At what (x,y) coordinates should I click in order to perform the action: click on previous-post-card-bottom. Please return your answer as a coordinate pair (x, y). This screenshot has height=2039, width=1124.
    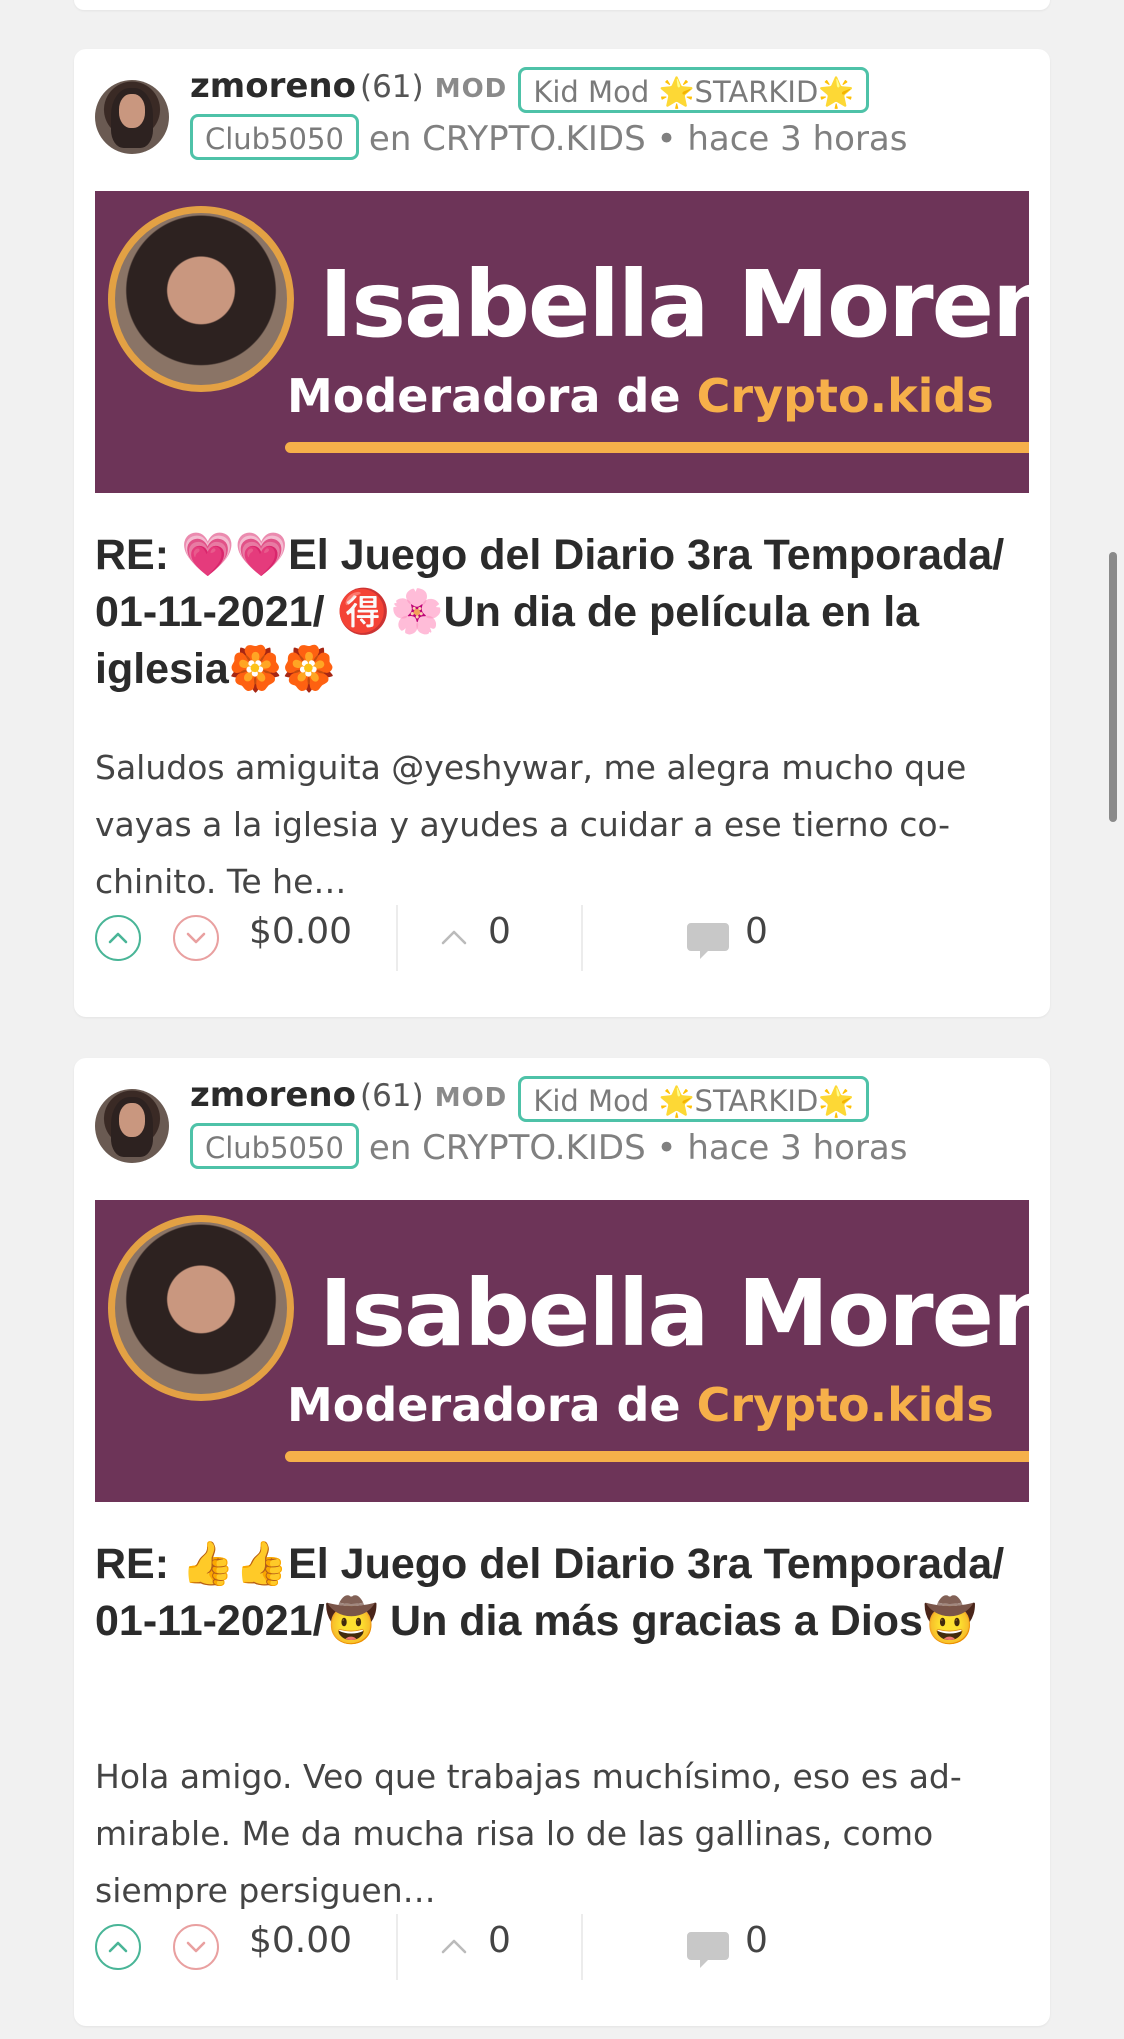
    Looking at the image, I should click on (562, 5).